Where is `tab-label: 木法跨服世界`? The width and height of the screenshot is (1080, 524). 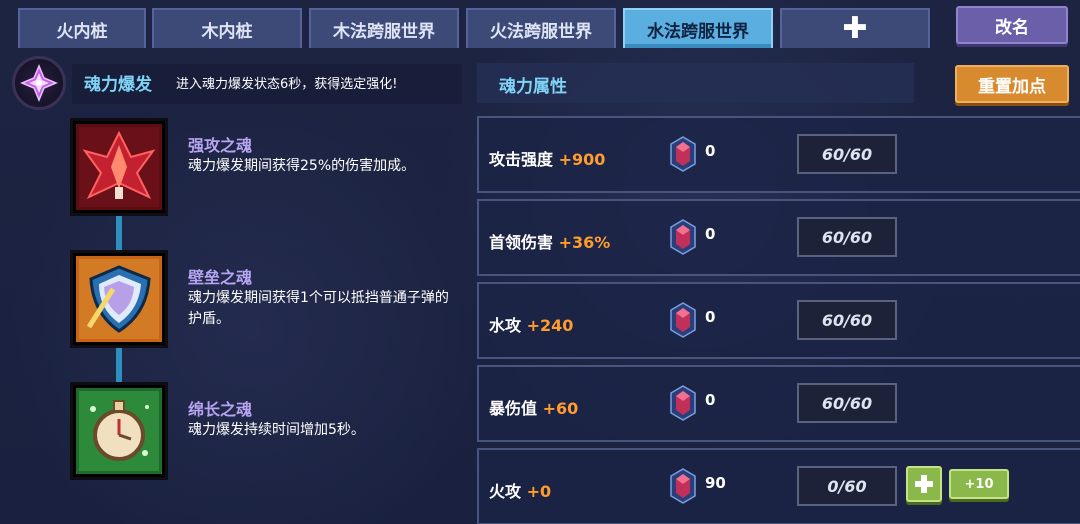
tab-label: 木法跨服世界 is located at coordinates (384, 31).